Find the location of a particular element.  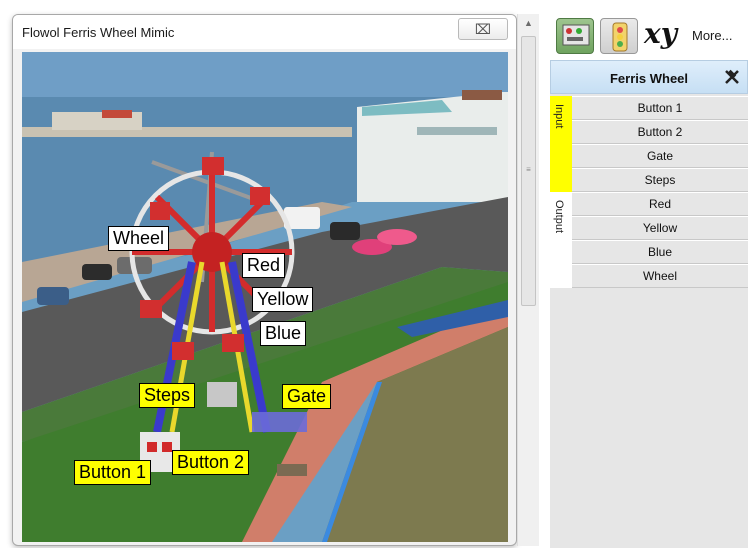

grip-icon: ≡ is located at coordinates (528, 169).